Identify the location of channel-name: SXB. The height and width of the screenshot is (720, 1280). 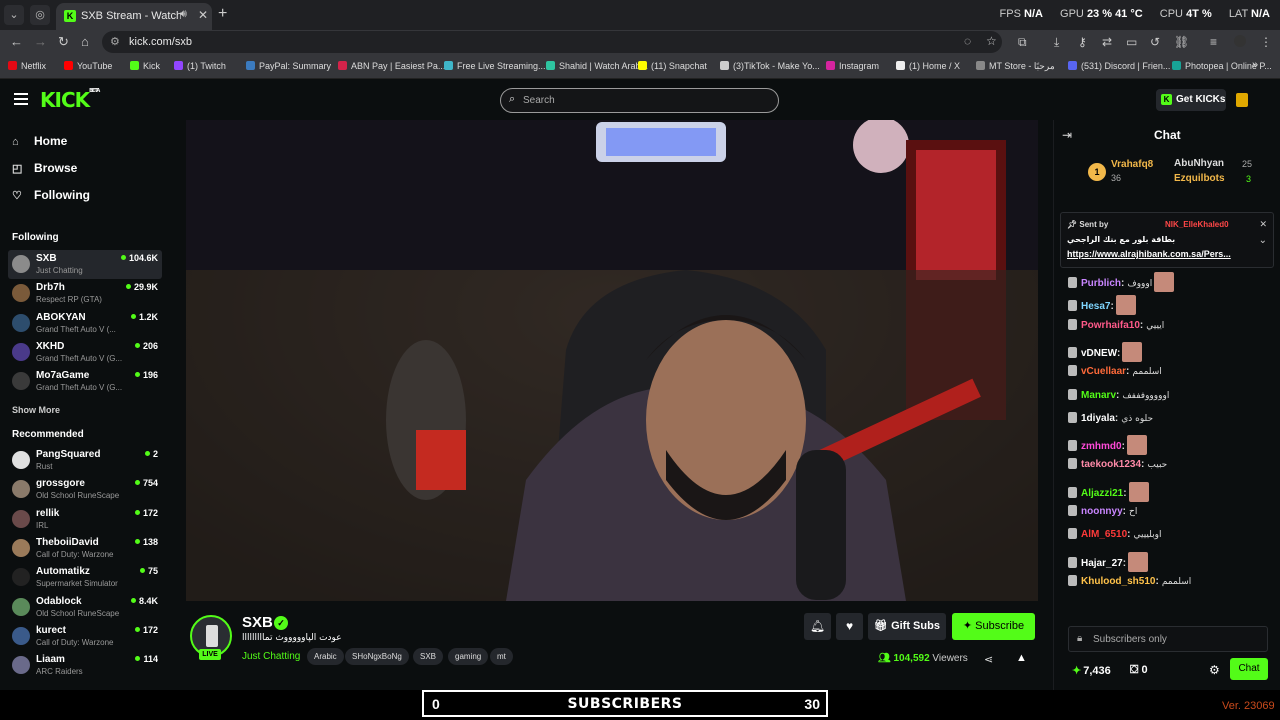
(257, 622).